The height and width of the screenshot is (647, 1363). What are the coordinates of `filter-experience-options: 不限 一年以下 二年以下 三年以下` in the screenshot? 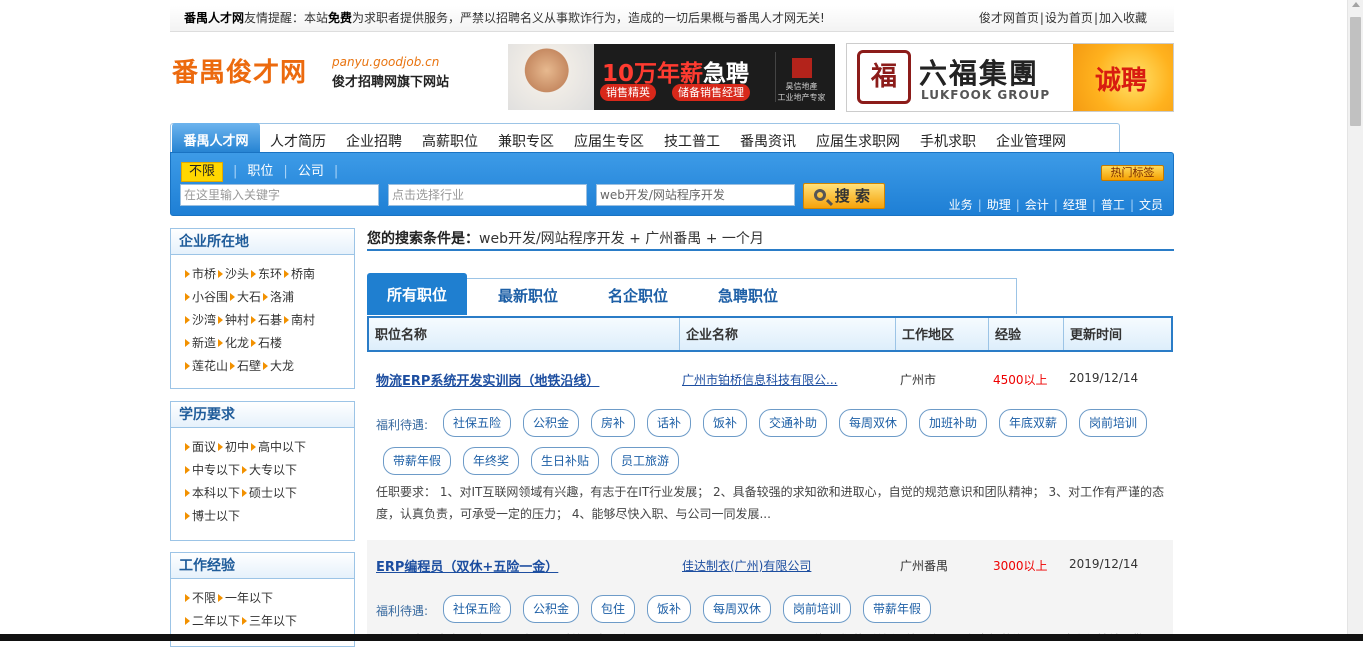 It's located at (262, 609).